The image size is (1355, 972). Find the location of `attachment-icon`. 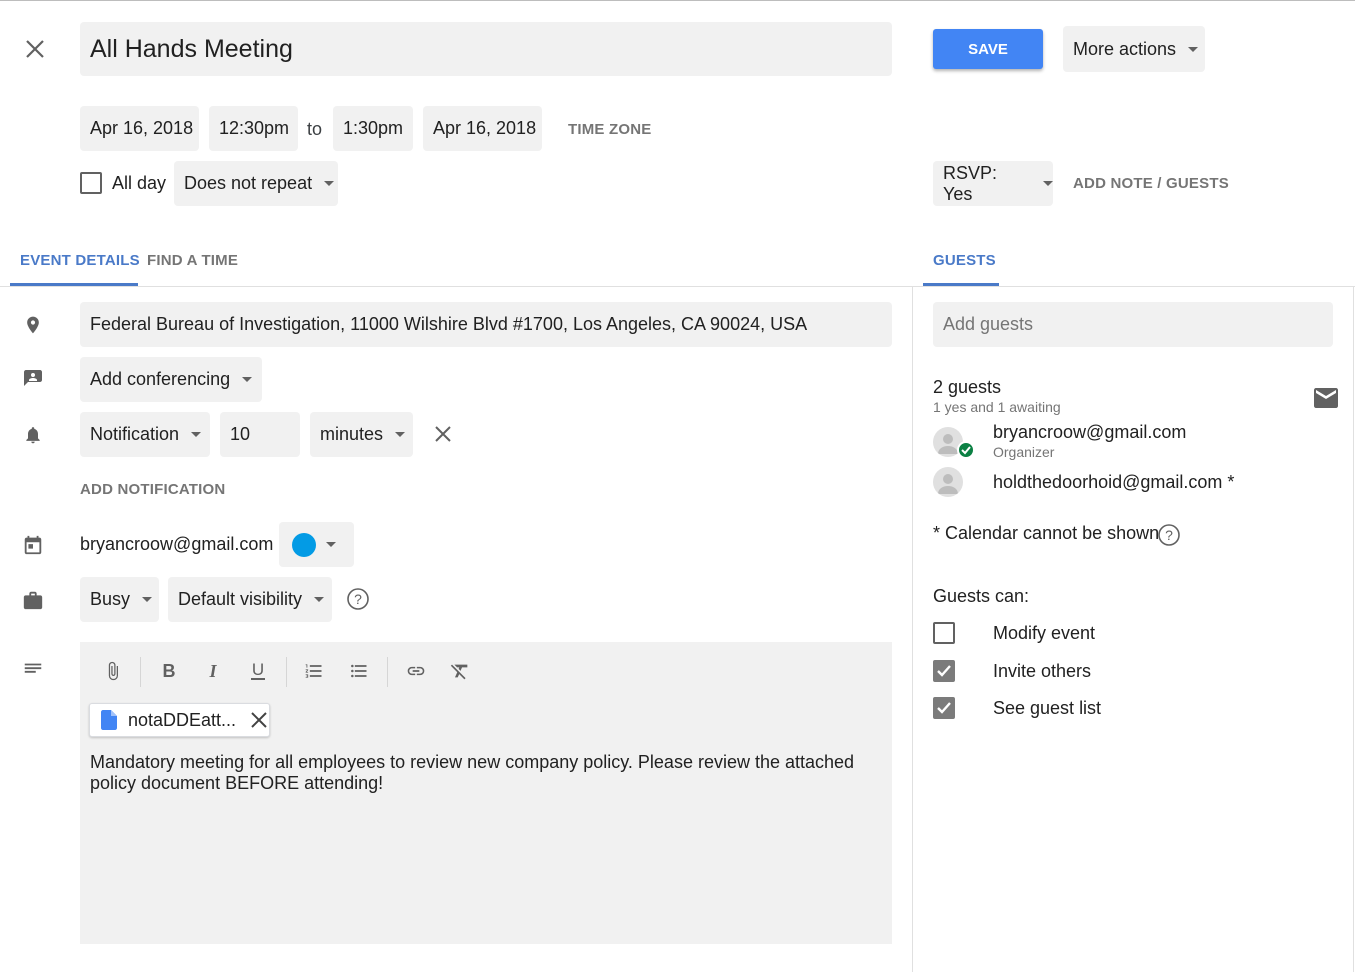

attachment-icon is located at coordinates (113, 671).